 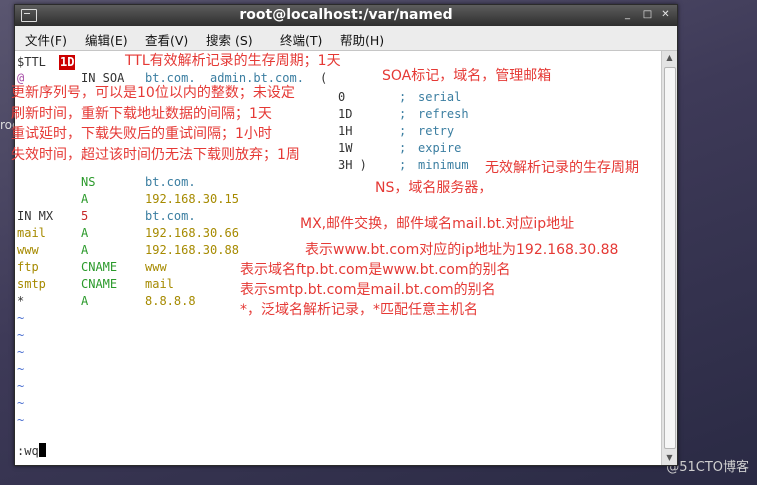 What do you see at coordinates (359, 310) in the screenshot?
I see `annotation-wildcard: *，泛域名解析记录，*匹配任意主机名` at bounding box center [359, 310].